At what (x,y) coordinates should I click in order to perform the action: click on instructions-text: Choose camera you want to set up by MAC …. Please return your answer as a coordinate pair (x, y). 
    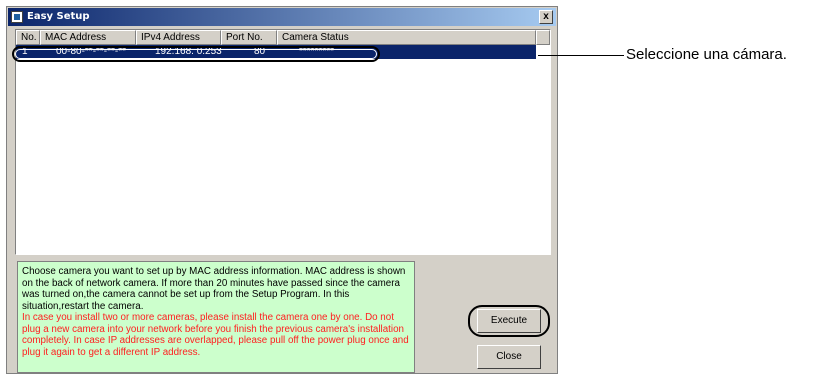
    Looking at the image, I should click on (214, 289).